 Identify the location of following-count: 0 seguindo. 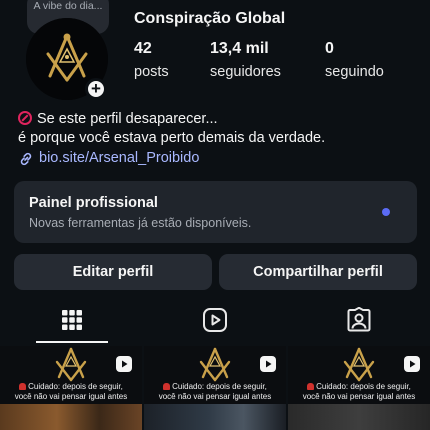
(354, 60).